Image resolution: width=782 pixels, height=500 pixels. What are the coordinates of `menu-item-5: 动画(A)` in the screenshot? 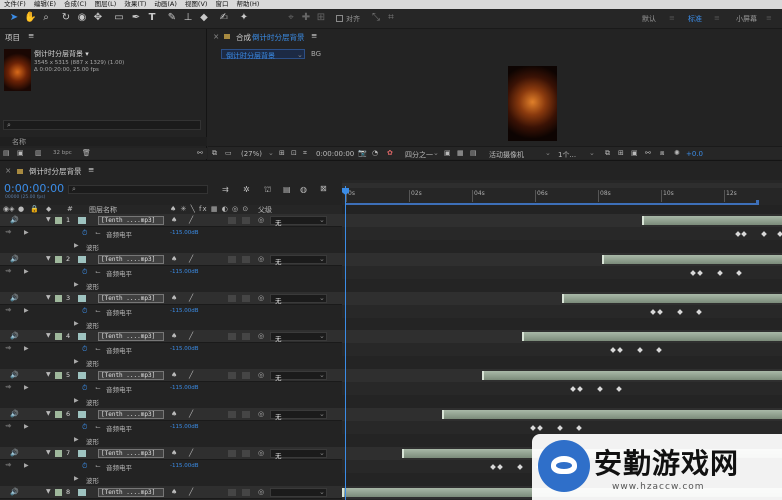 It's located at (165, 4).